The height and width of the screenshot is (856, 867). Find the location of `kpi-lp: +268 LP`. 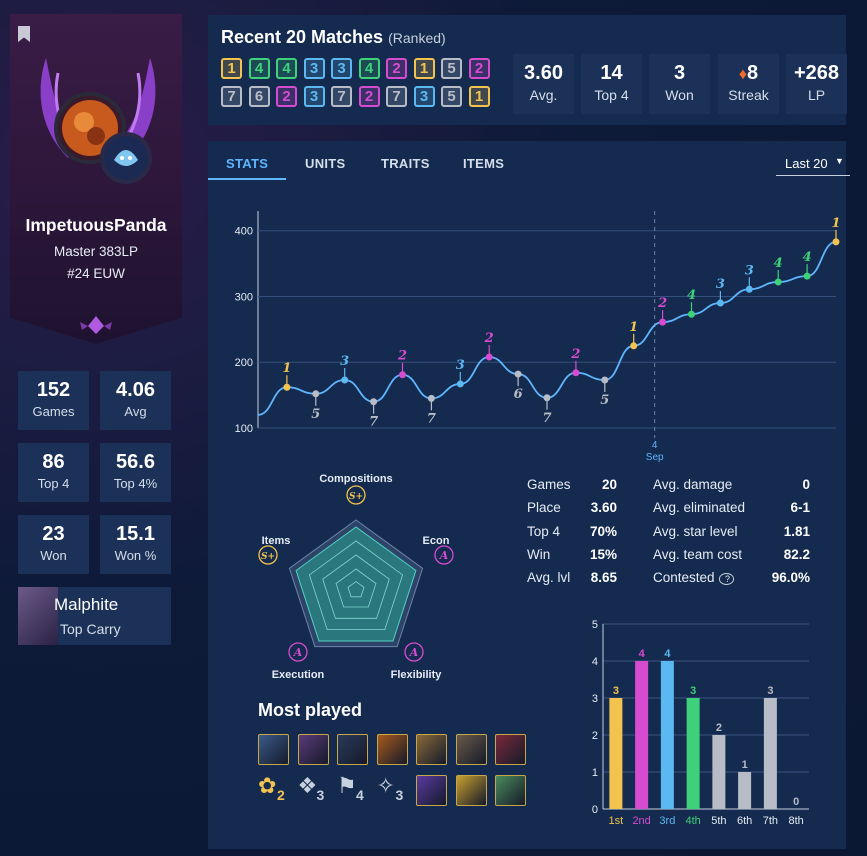

kpi-lp: +268 LP is located at coordinates (816, 84).